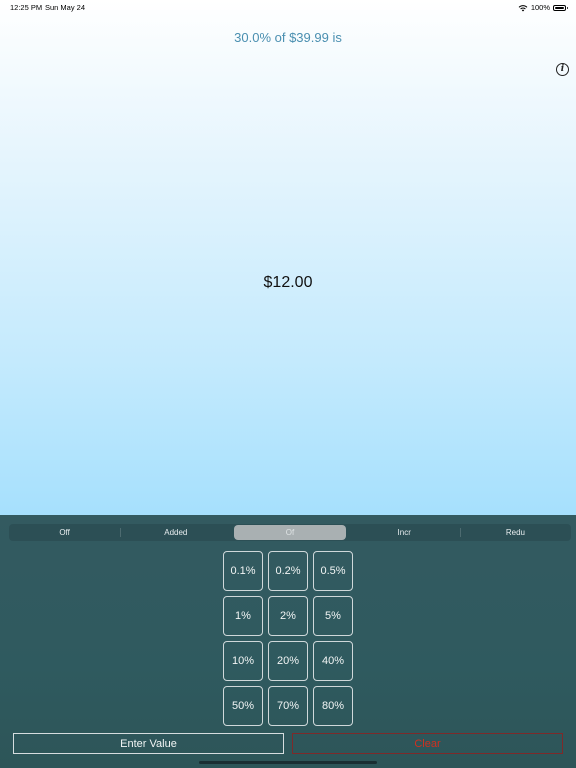  Describe the element at coordinates (540, 7) in the screenshot. I see `battery-percent: 100%` at that location.